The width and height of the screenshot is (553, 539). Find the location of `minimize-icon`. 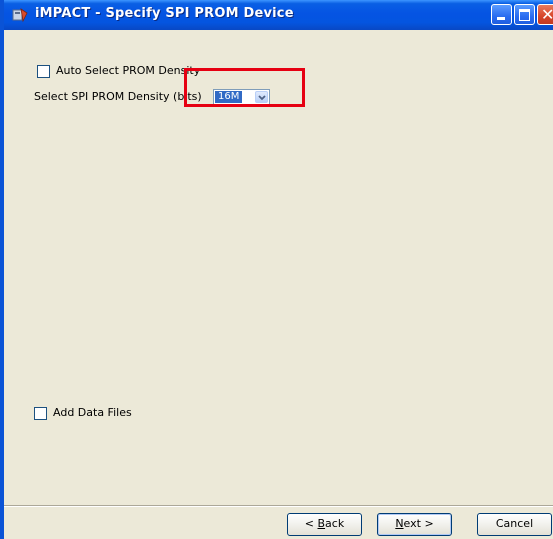

minimize-icon is located at coordinates (501, 14).